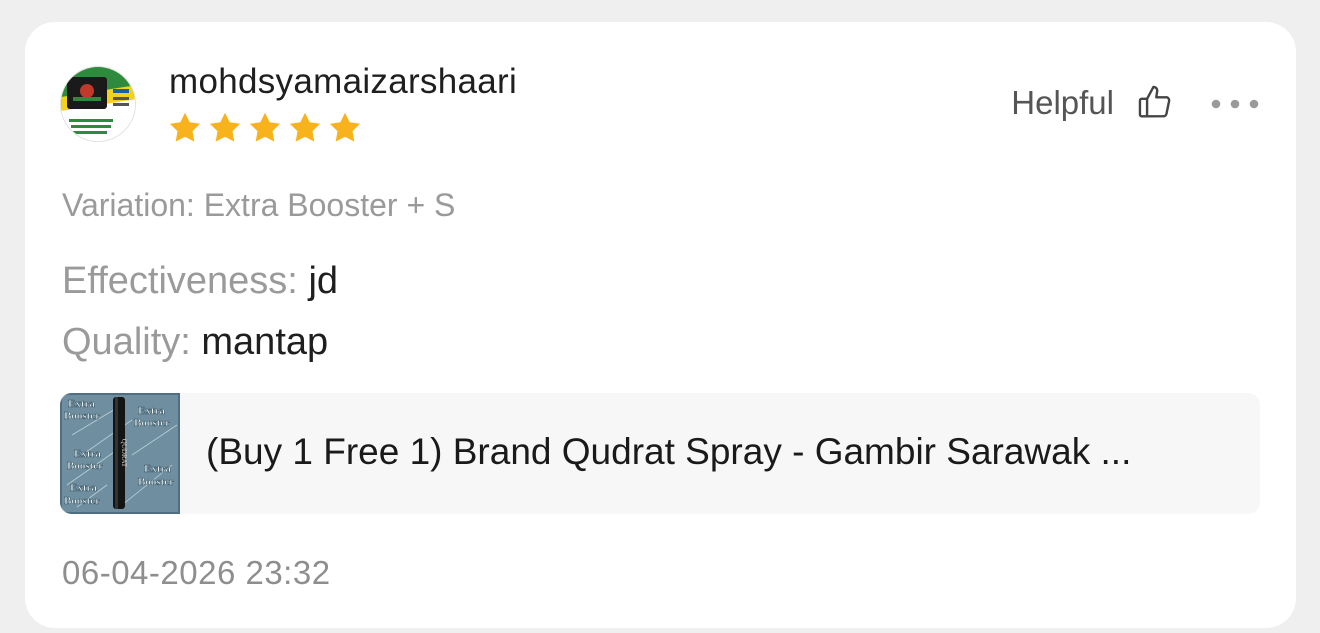 Image resolution: width=1320 pixels, height=633 pixels. Describe the element at coordinates (126, 342) in the screenshot. I see `attribute-key: Quality:` at that location.